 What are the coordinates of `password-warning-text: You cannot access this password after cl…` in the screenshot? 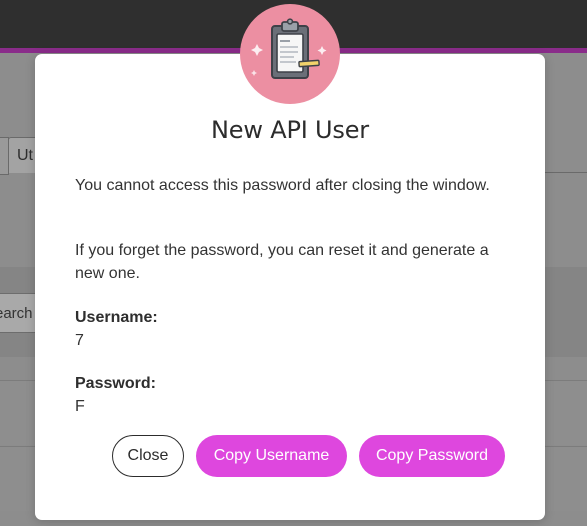 It's located at (282, 185).